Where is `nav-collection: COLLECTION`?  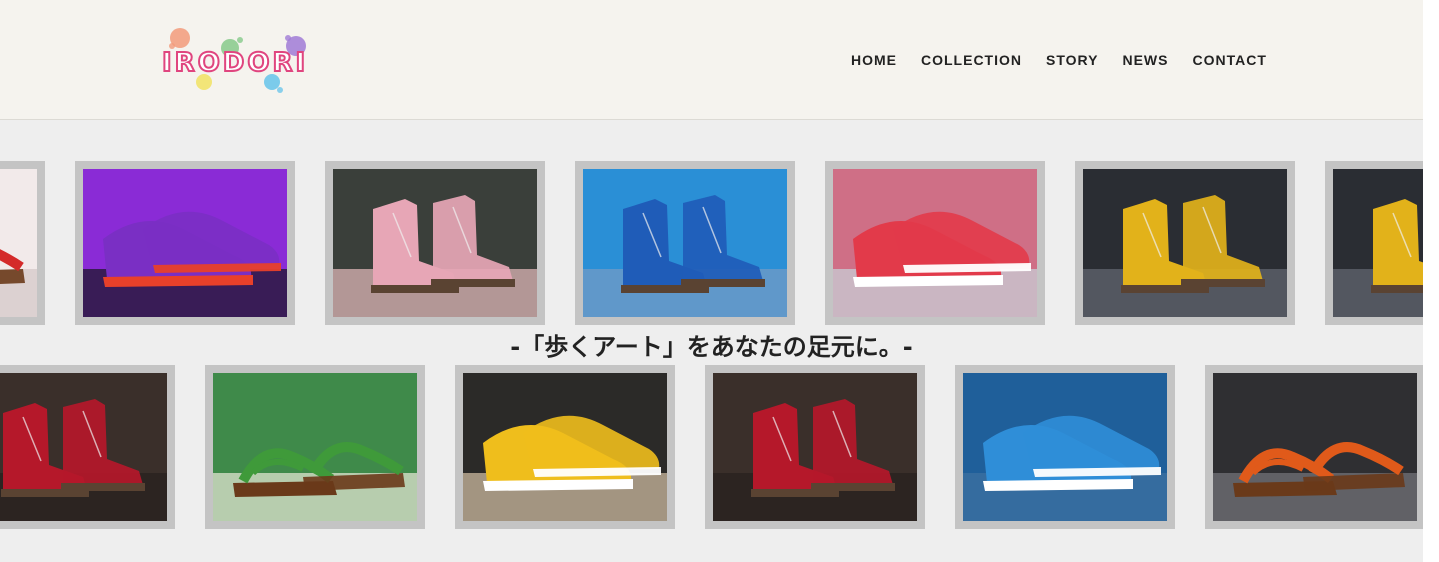 nav-collection: COLLECTION is located at coordinates (971, 60).